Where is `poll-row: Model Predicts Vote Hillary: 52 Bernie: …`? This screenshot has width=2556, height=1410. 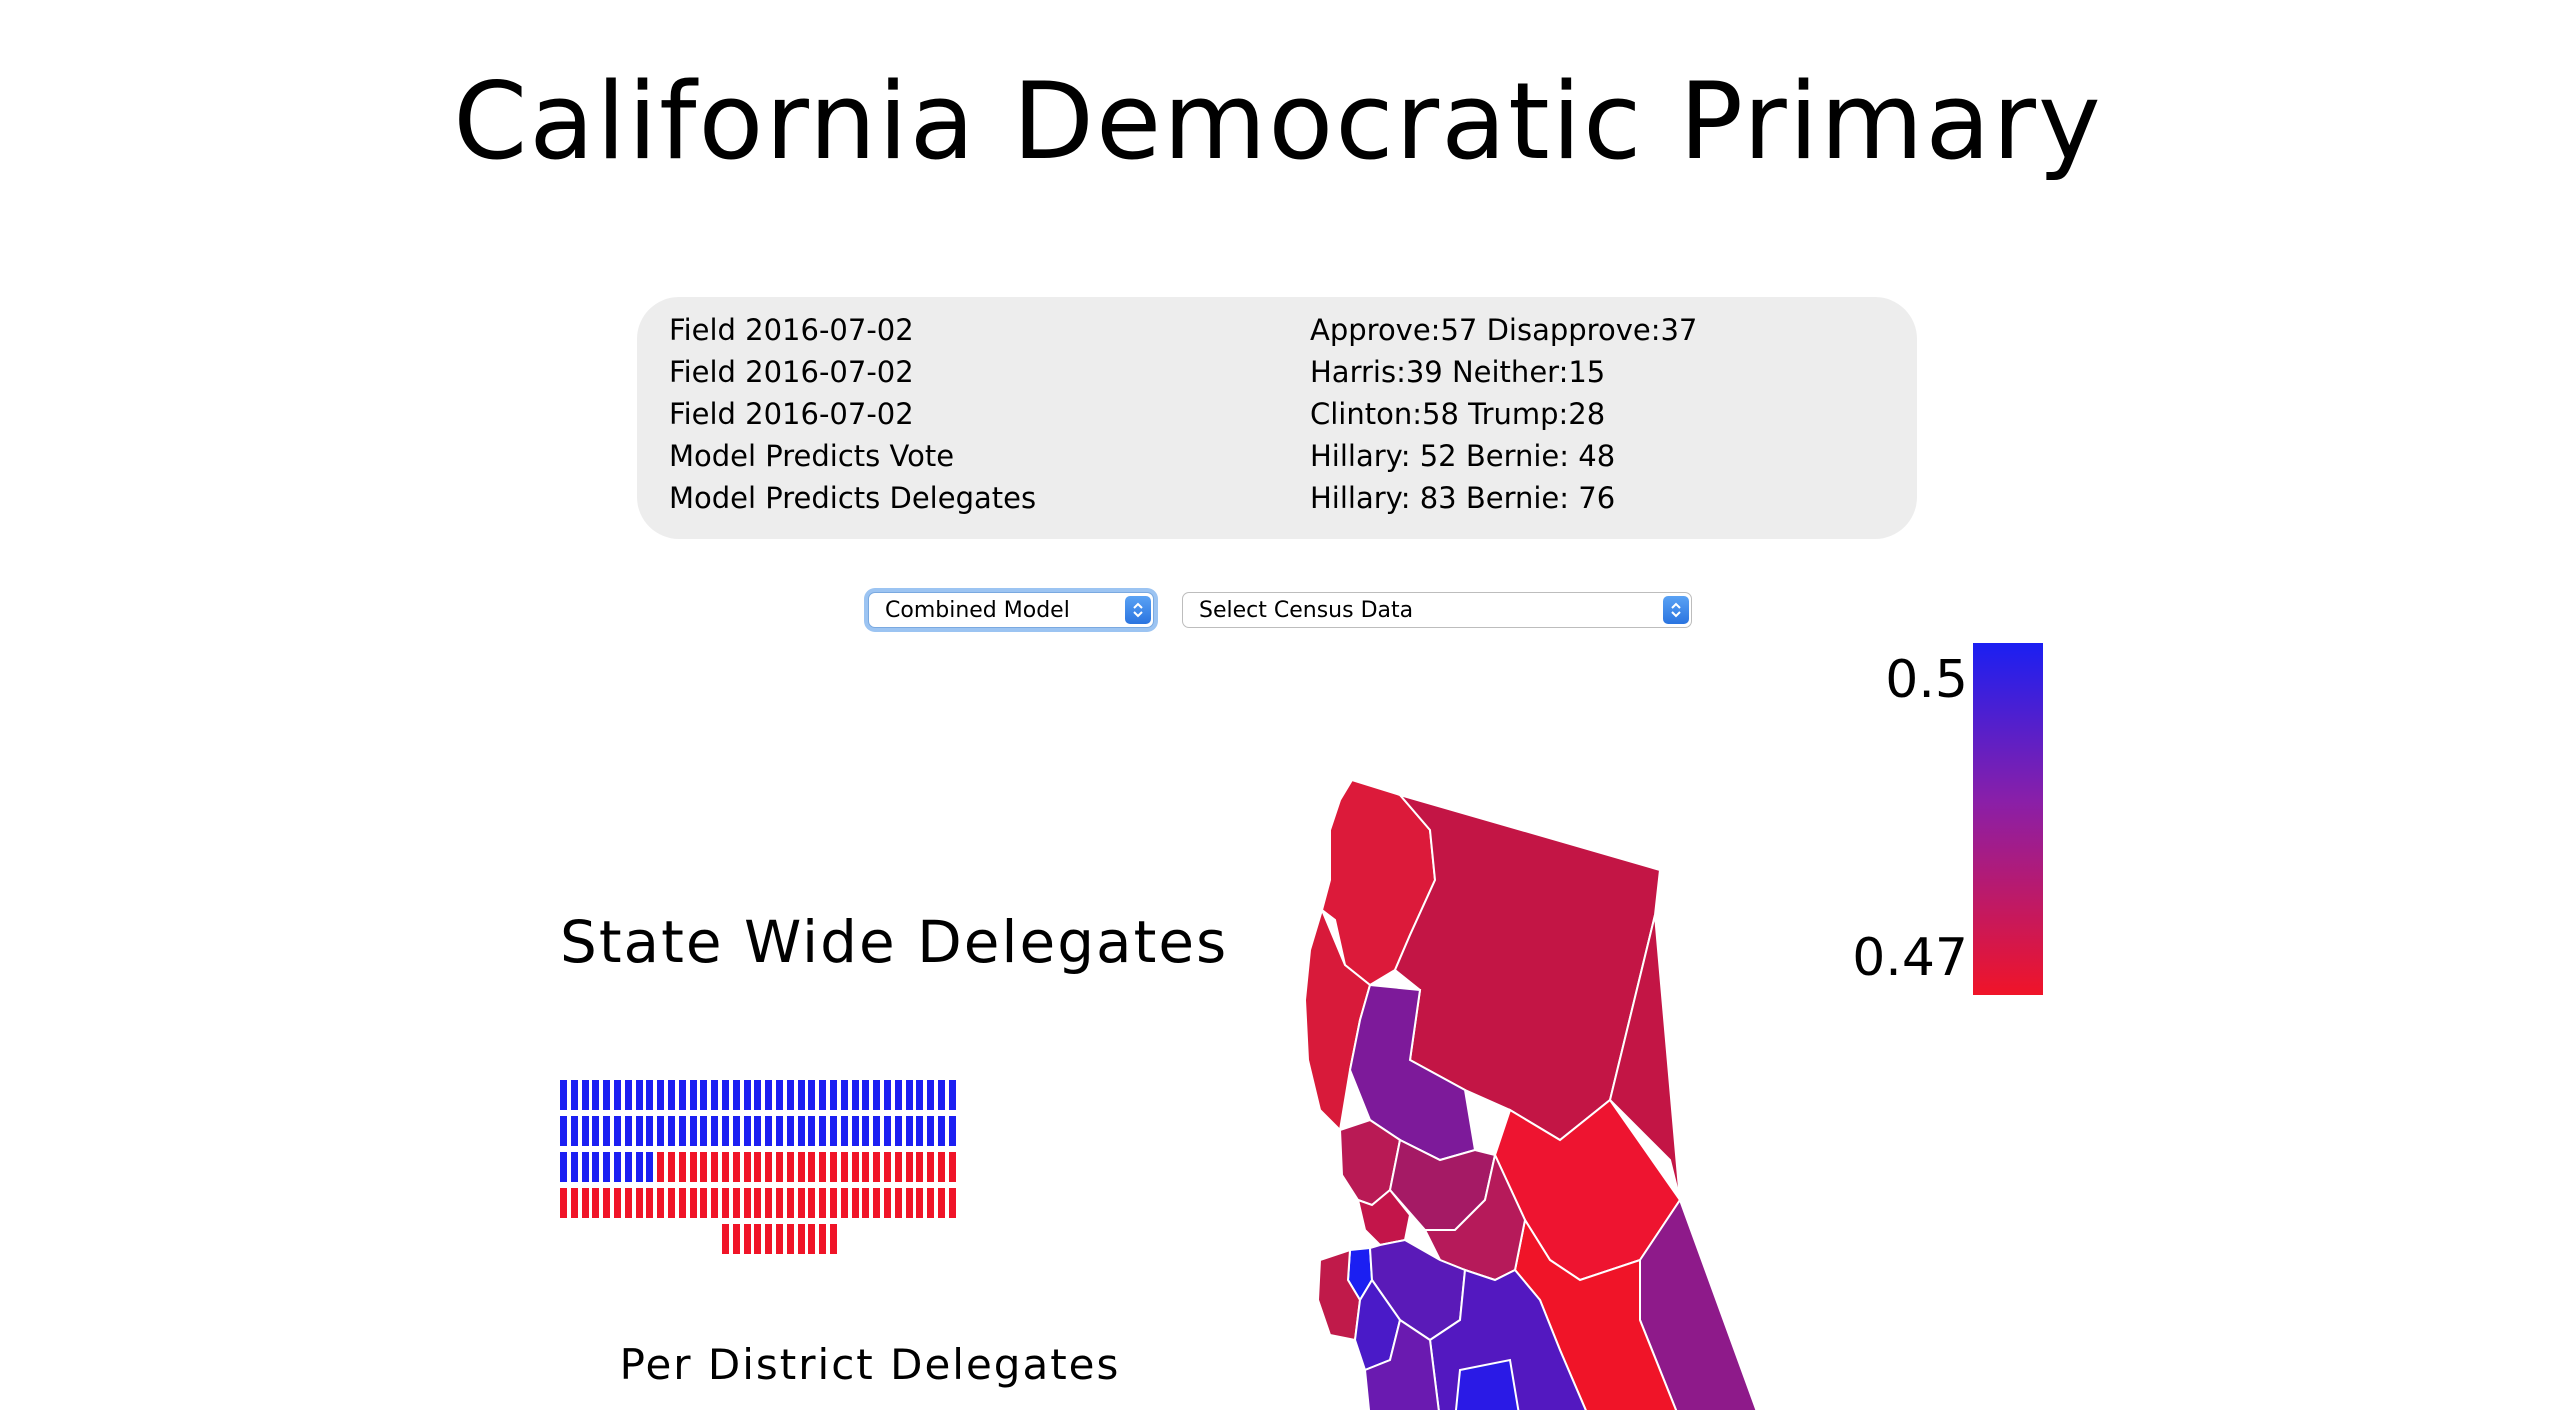
poll-row: Model Predicts Vote Hillary: 52 Bernie: … is located at coordinates (1289, 456).